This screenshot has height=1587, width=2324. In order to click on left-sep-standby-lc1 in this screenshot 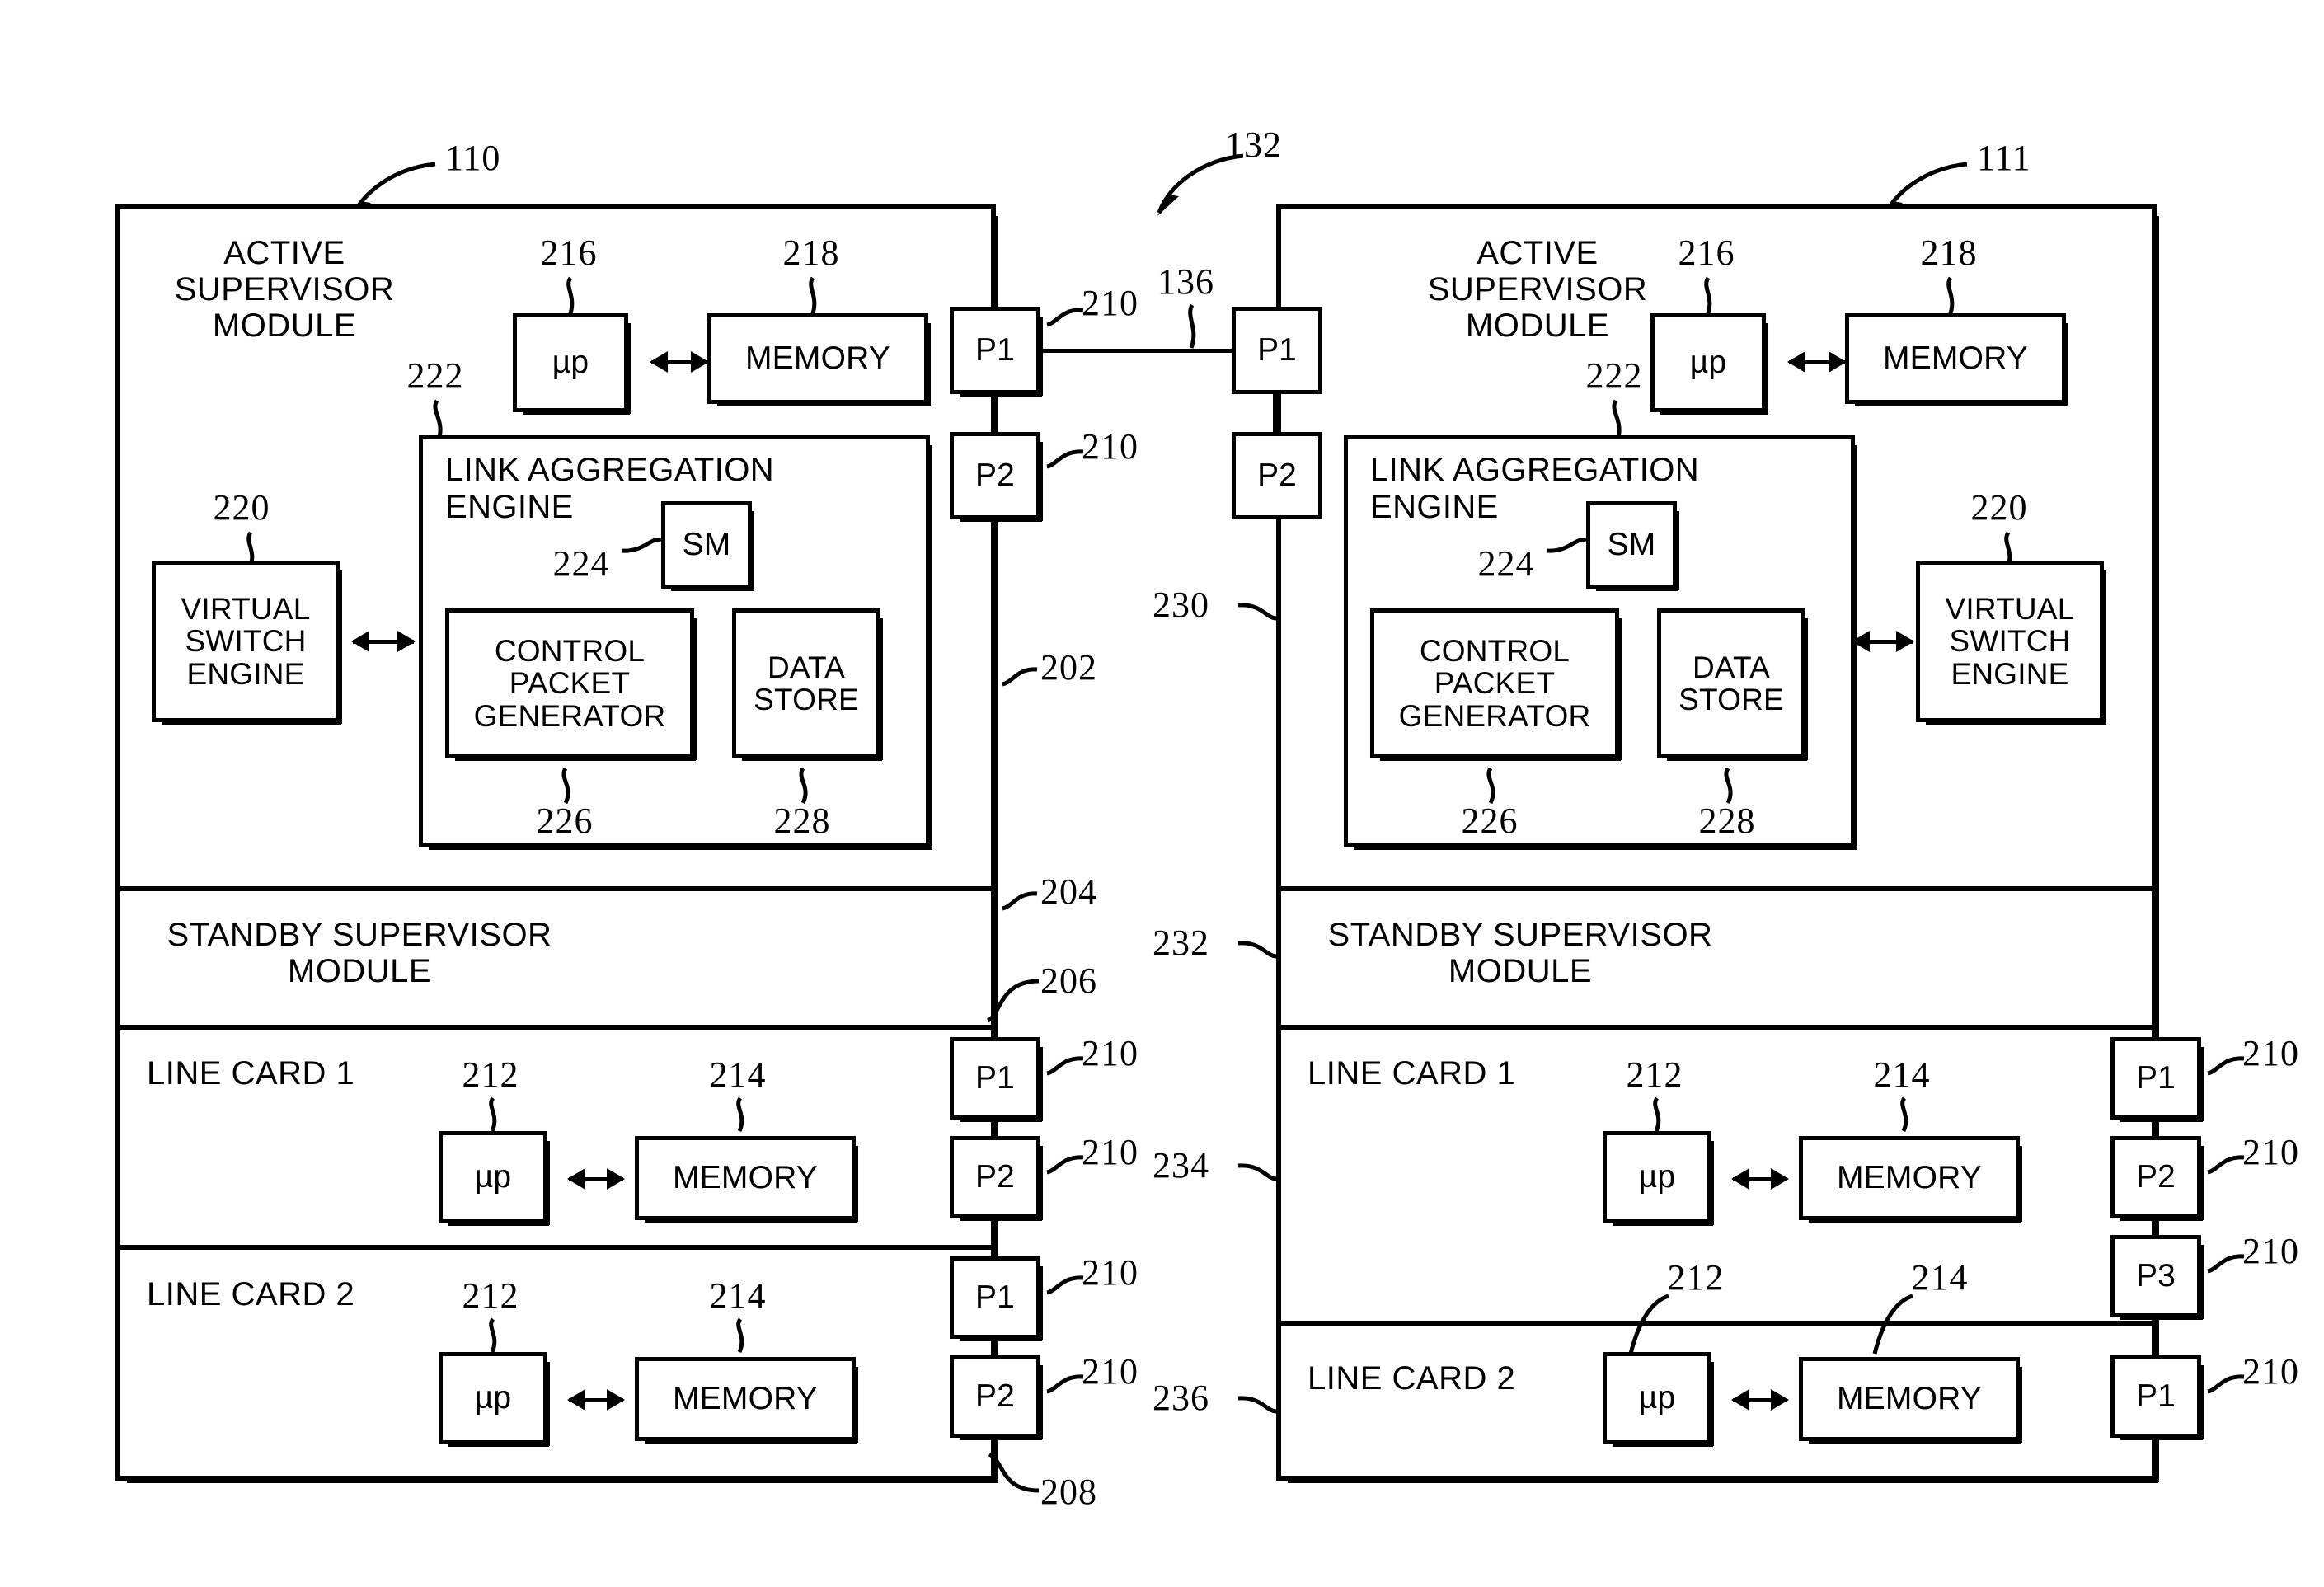, I will do `click(555, 1027)`.